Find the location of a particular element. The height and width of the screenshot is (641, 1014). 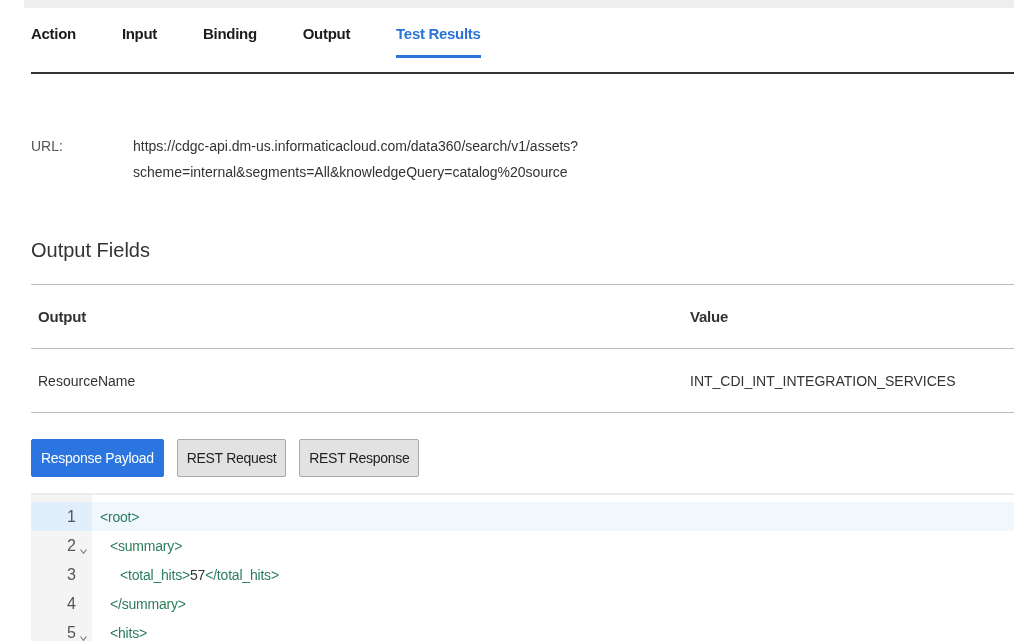

tab: Action is located at coordinates (53, 33).